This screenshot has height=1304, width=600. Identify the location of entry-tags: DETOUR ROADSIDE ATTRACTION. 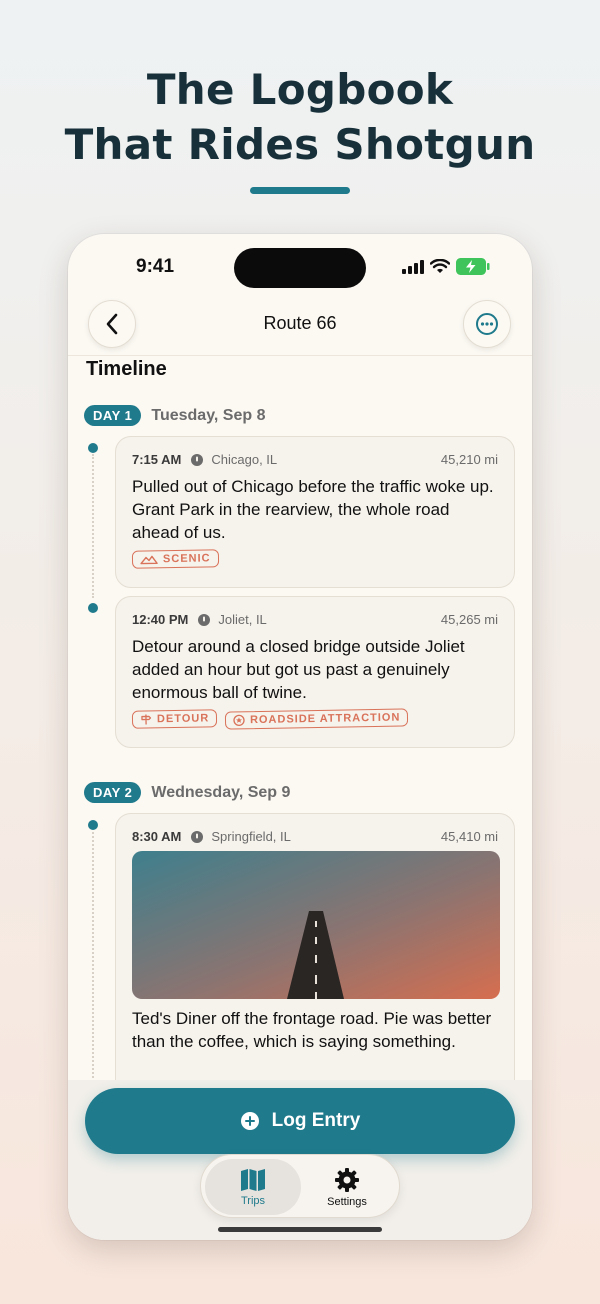
(314, 719).